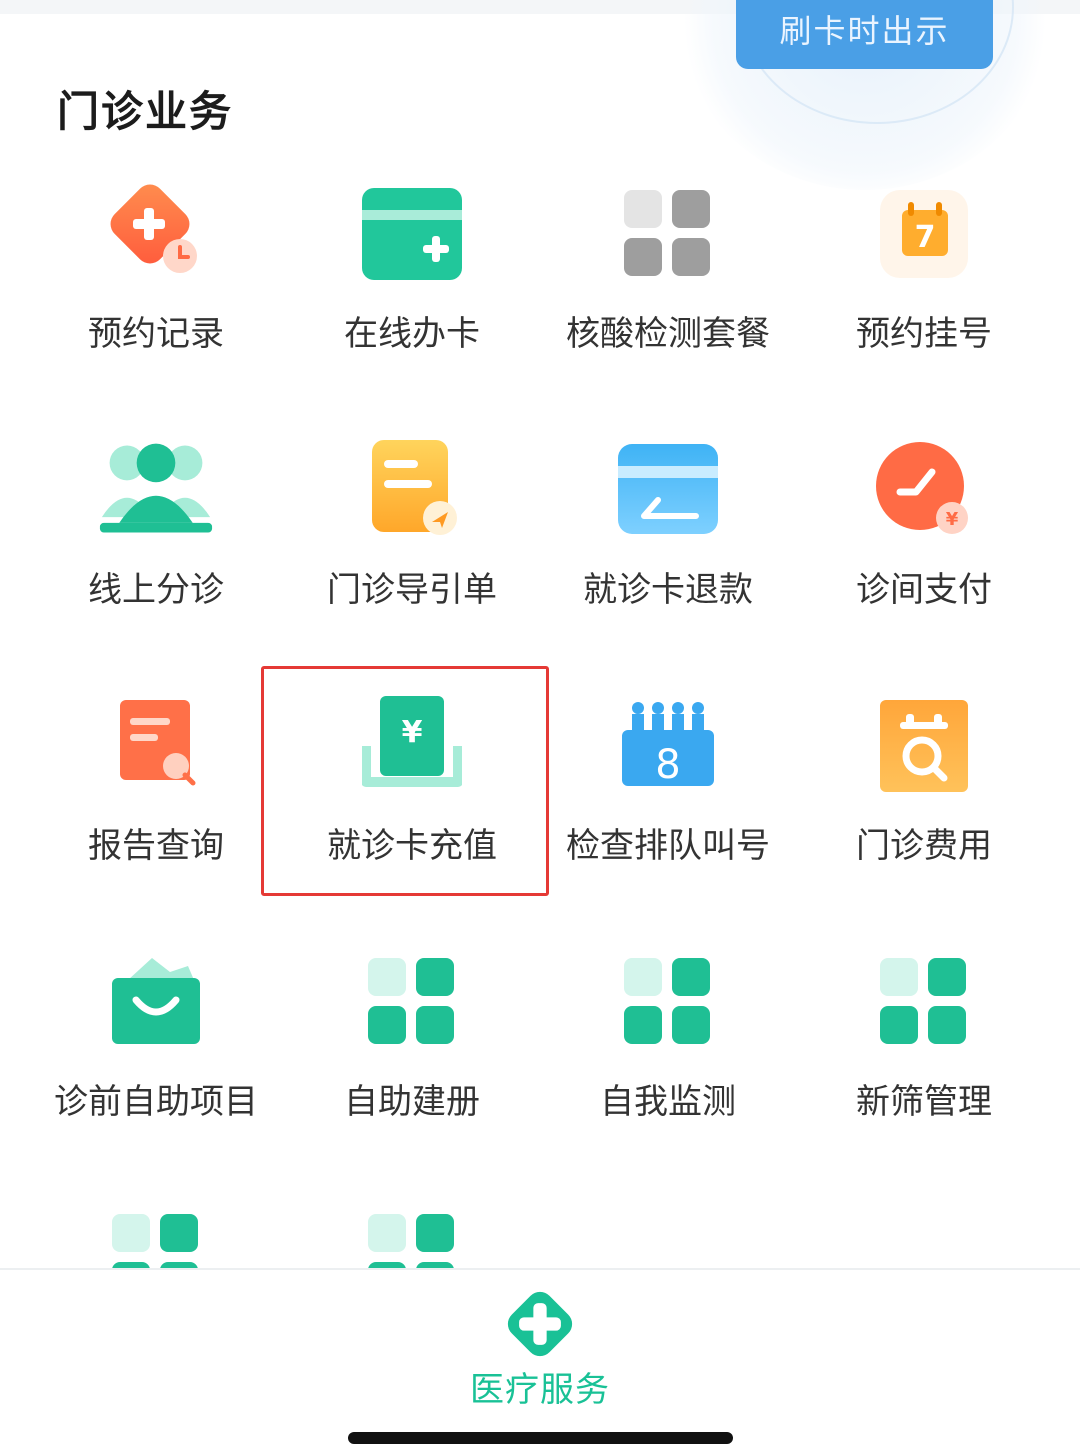 Image resolution: width=1080 pixels, height=1450 pixels. Describe the element at coordinates (156, 1102) in the screenshot. I see `service-item-label: 诊前自助项目` at that location.